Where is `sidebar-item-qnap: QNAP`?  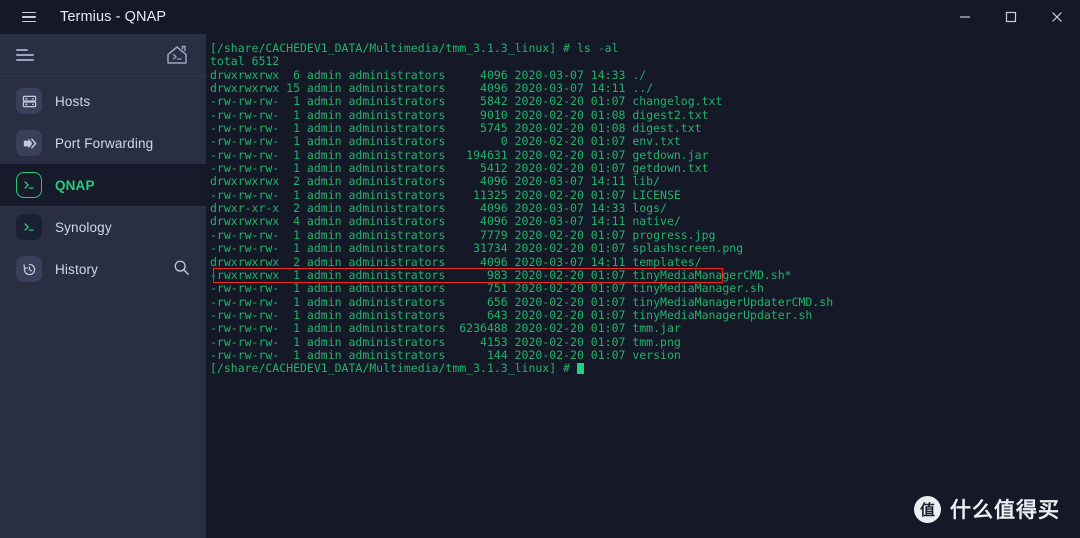 sidebar-item-qnap: QNAP is located at coordinates (103, 185).